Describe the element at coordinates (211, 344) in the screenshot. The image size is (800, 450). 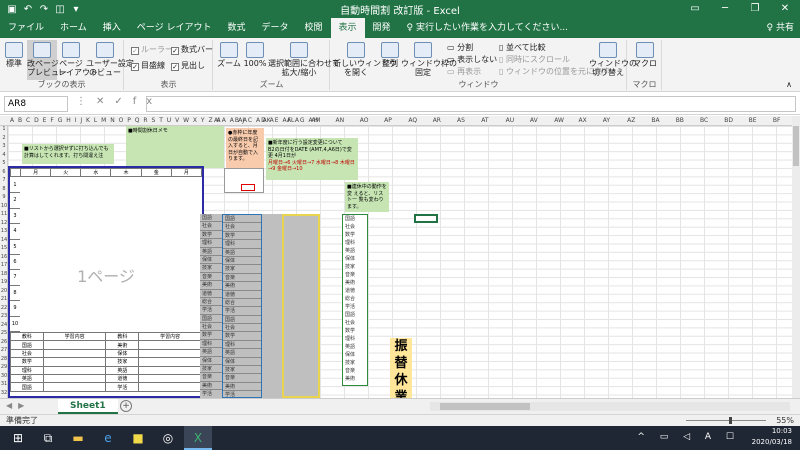
I see `list-item: 理科` at that location.